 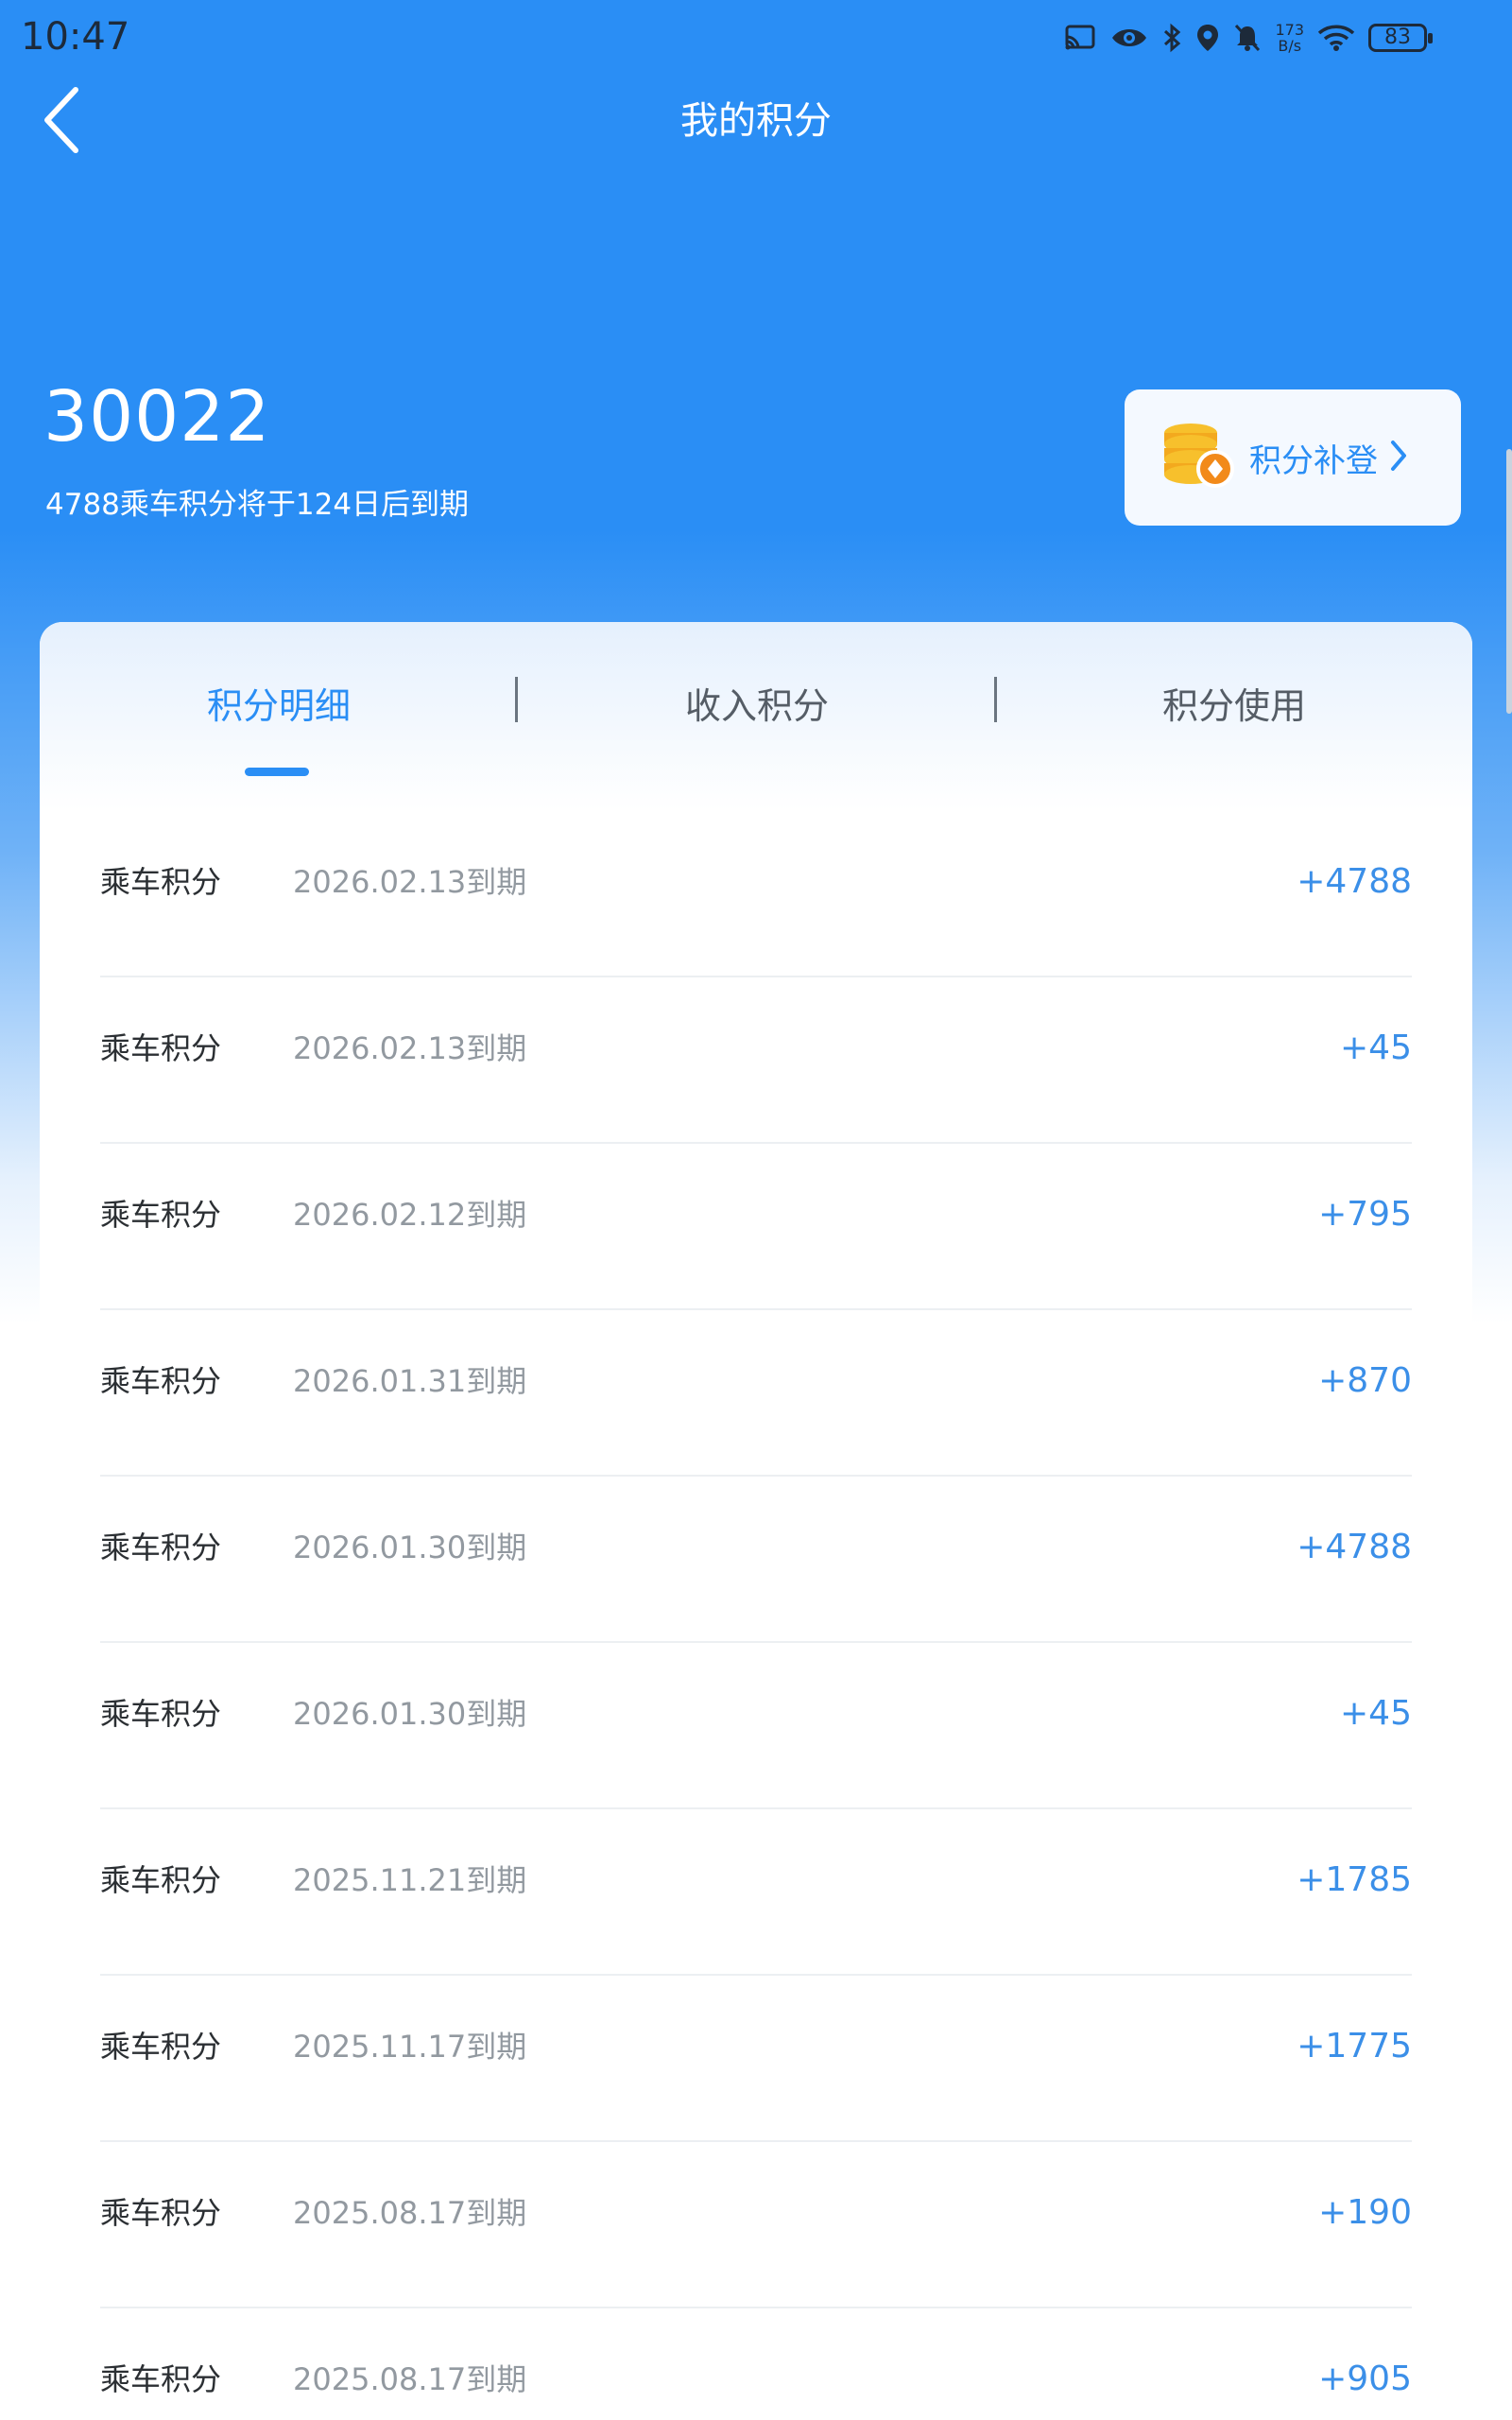 What do you see at coordinates (1365, 2379) in the screenshot?
I see `record-amount: +905` at bounding box center [1365, 2379].